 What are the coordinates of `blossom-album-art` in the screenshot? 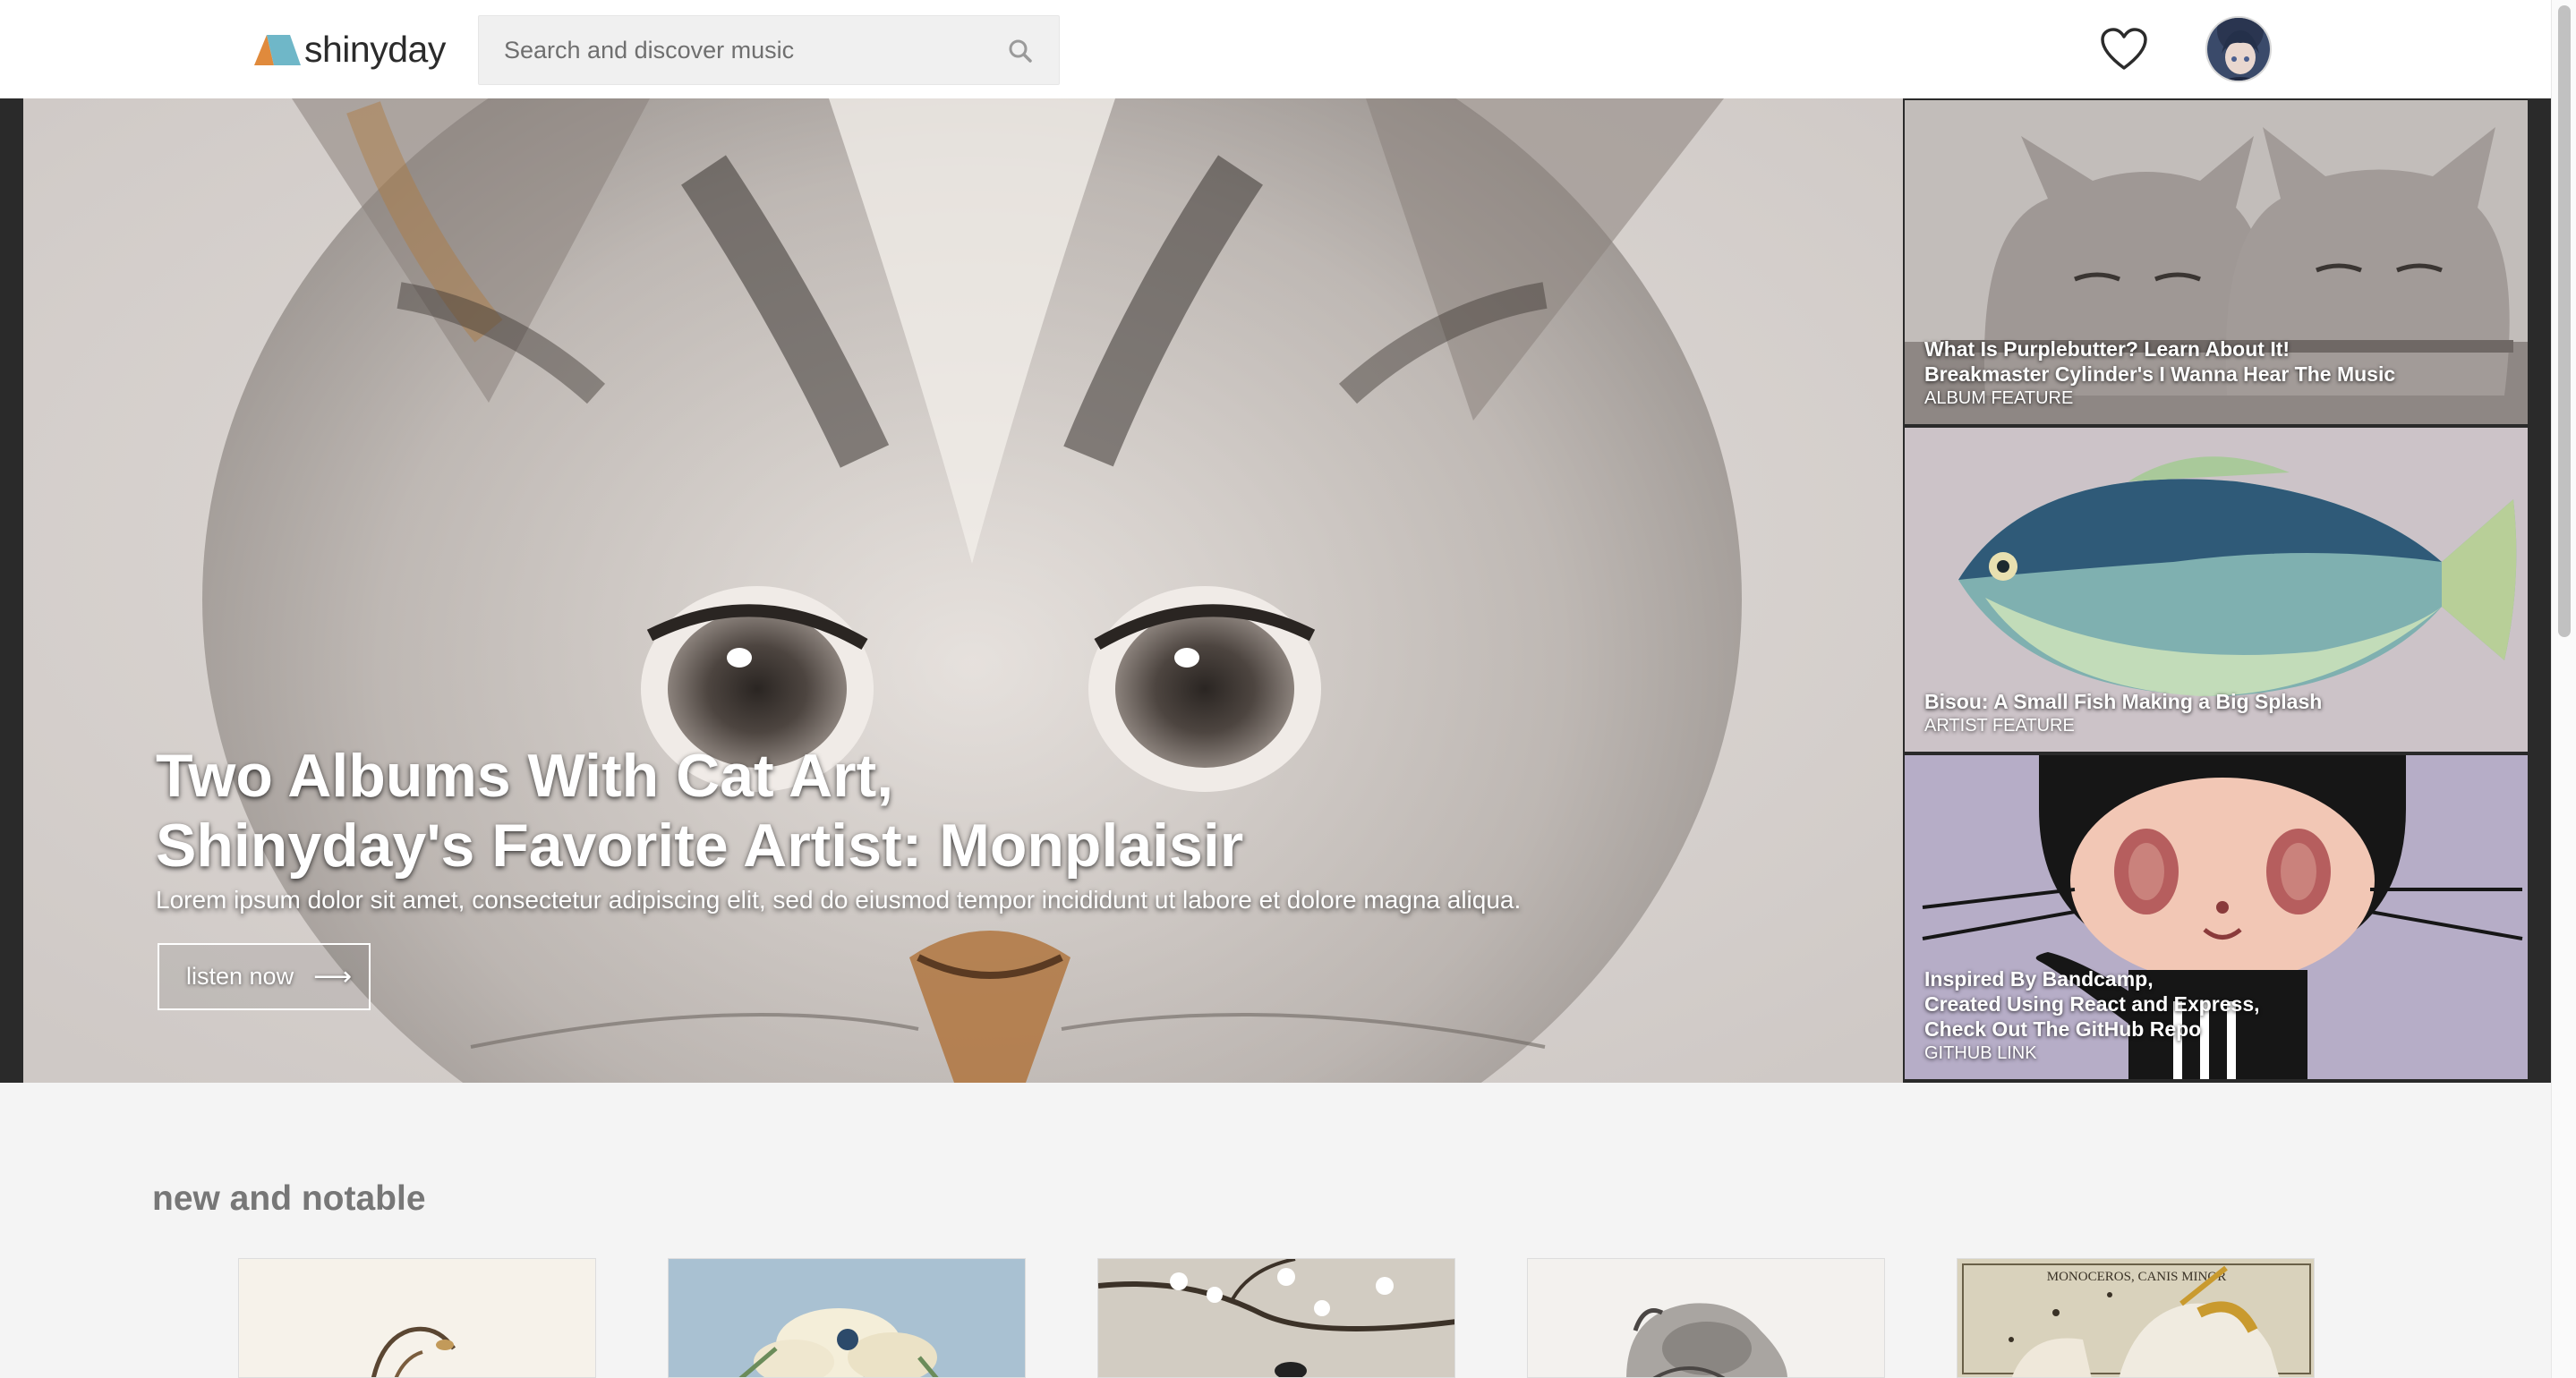 It's located at (1276, 1318).